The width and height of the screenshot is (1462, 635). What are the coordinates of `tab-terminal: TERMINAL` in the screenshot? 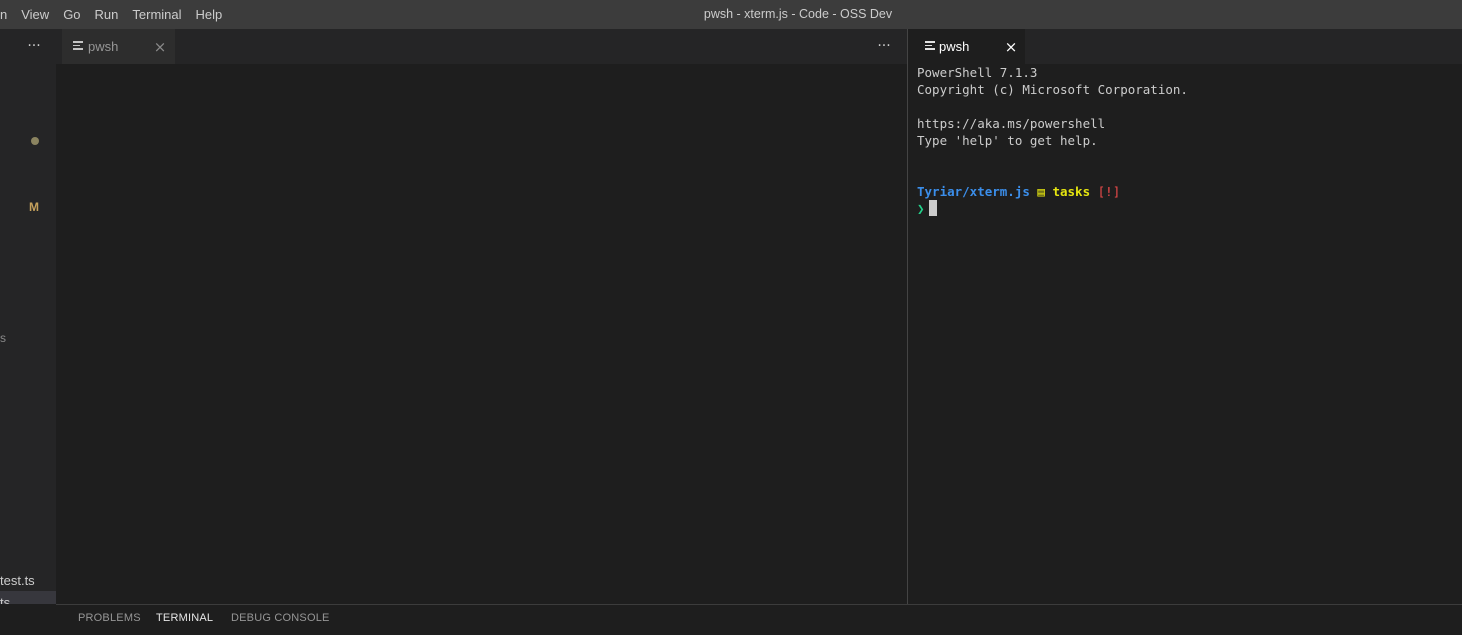 It's located at (184, 618).